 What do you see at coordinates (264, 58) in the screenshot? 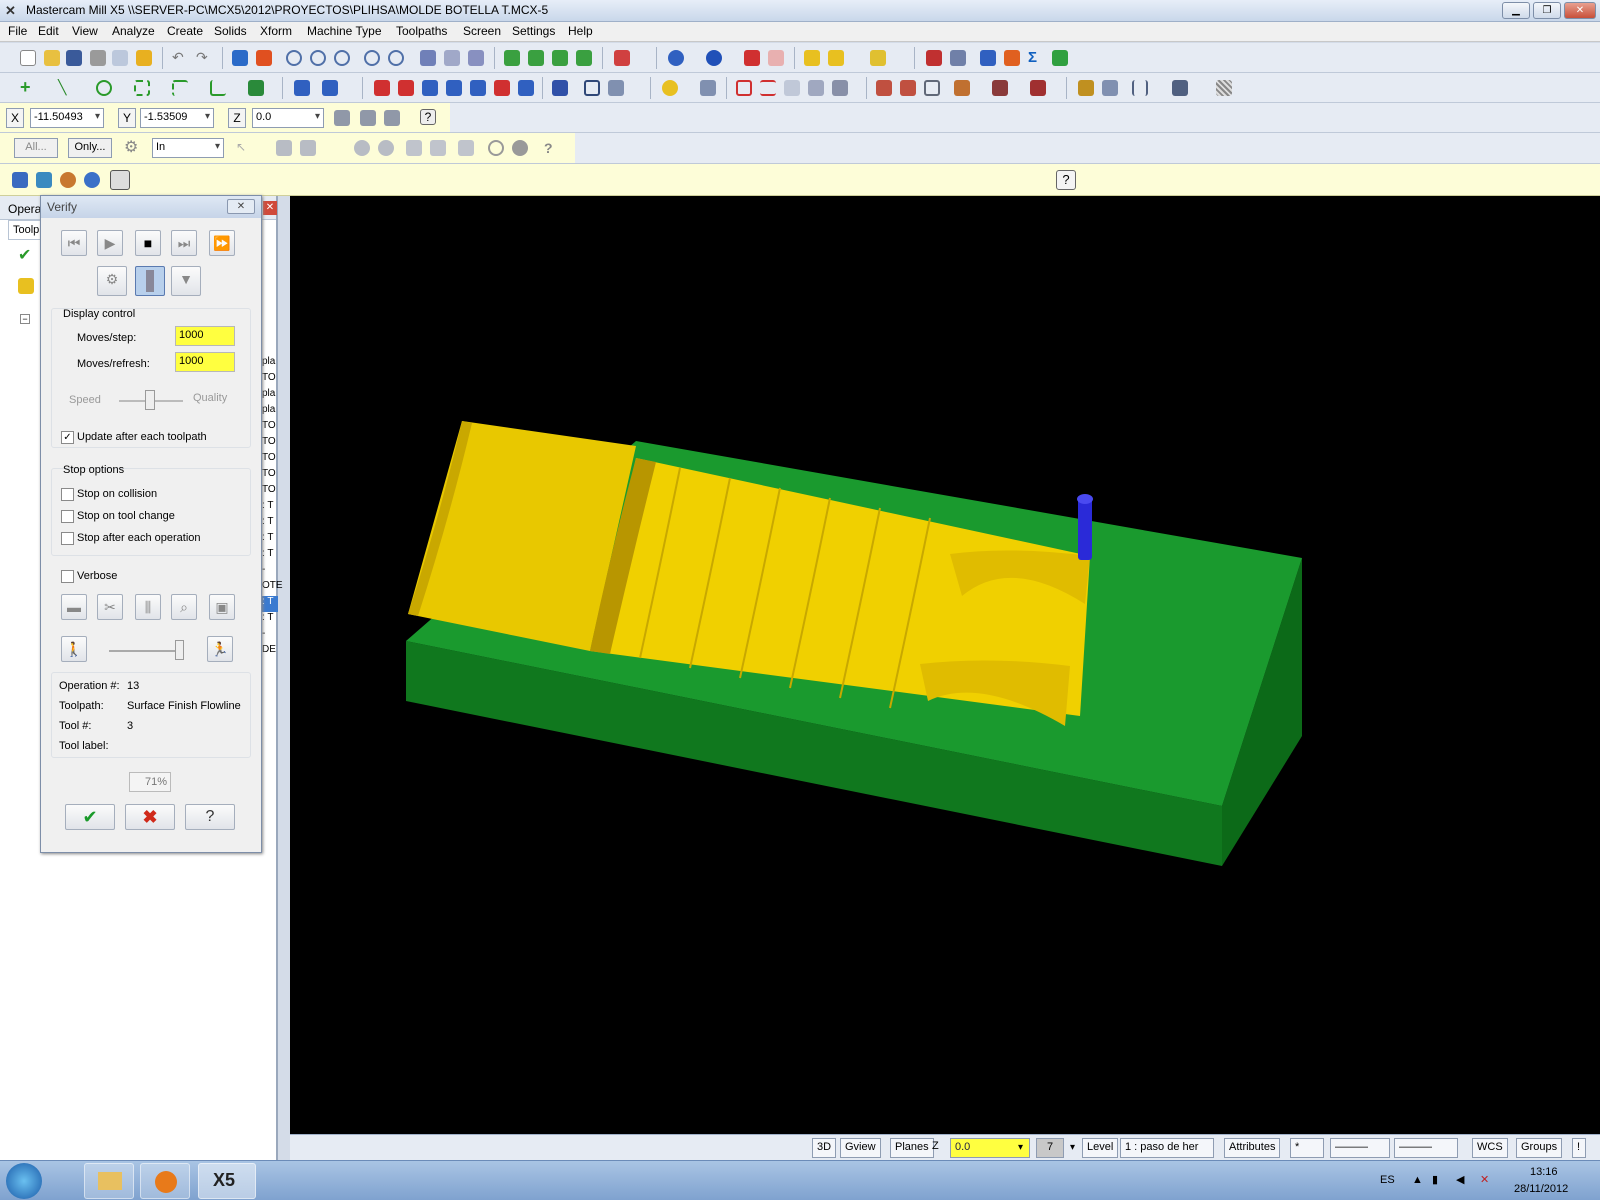
I see `repaint-icon` at bounding box center [264, 58].